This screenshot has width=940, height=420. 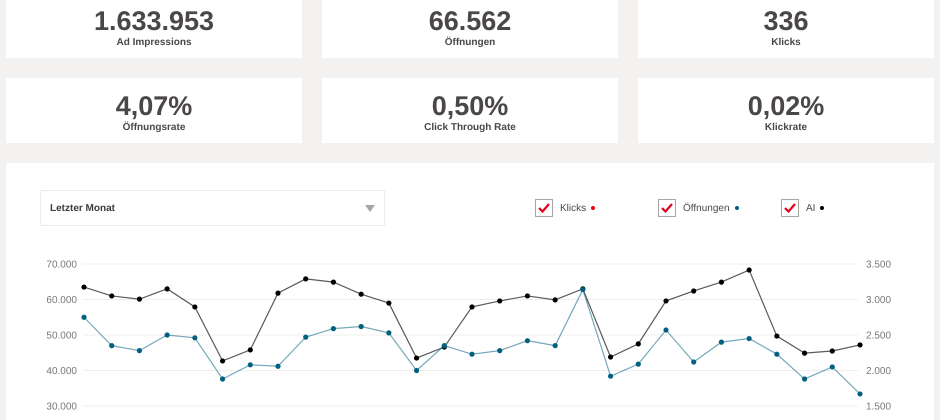 I want to click on period-dropdown: Letzter Monat, so click(x=212, y=208).